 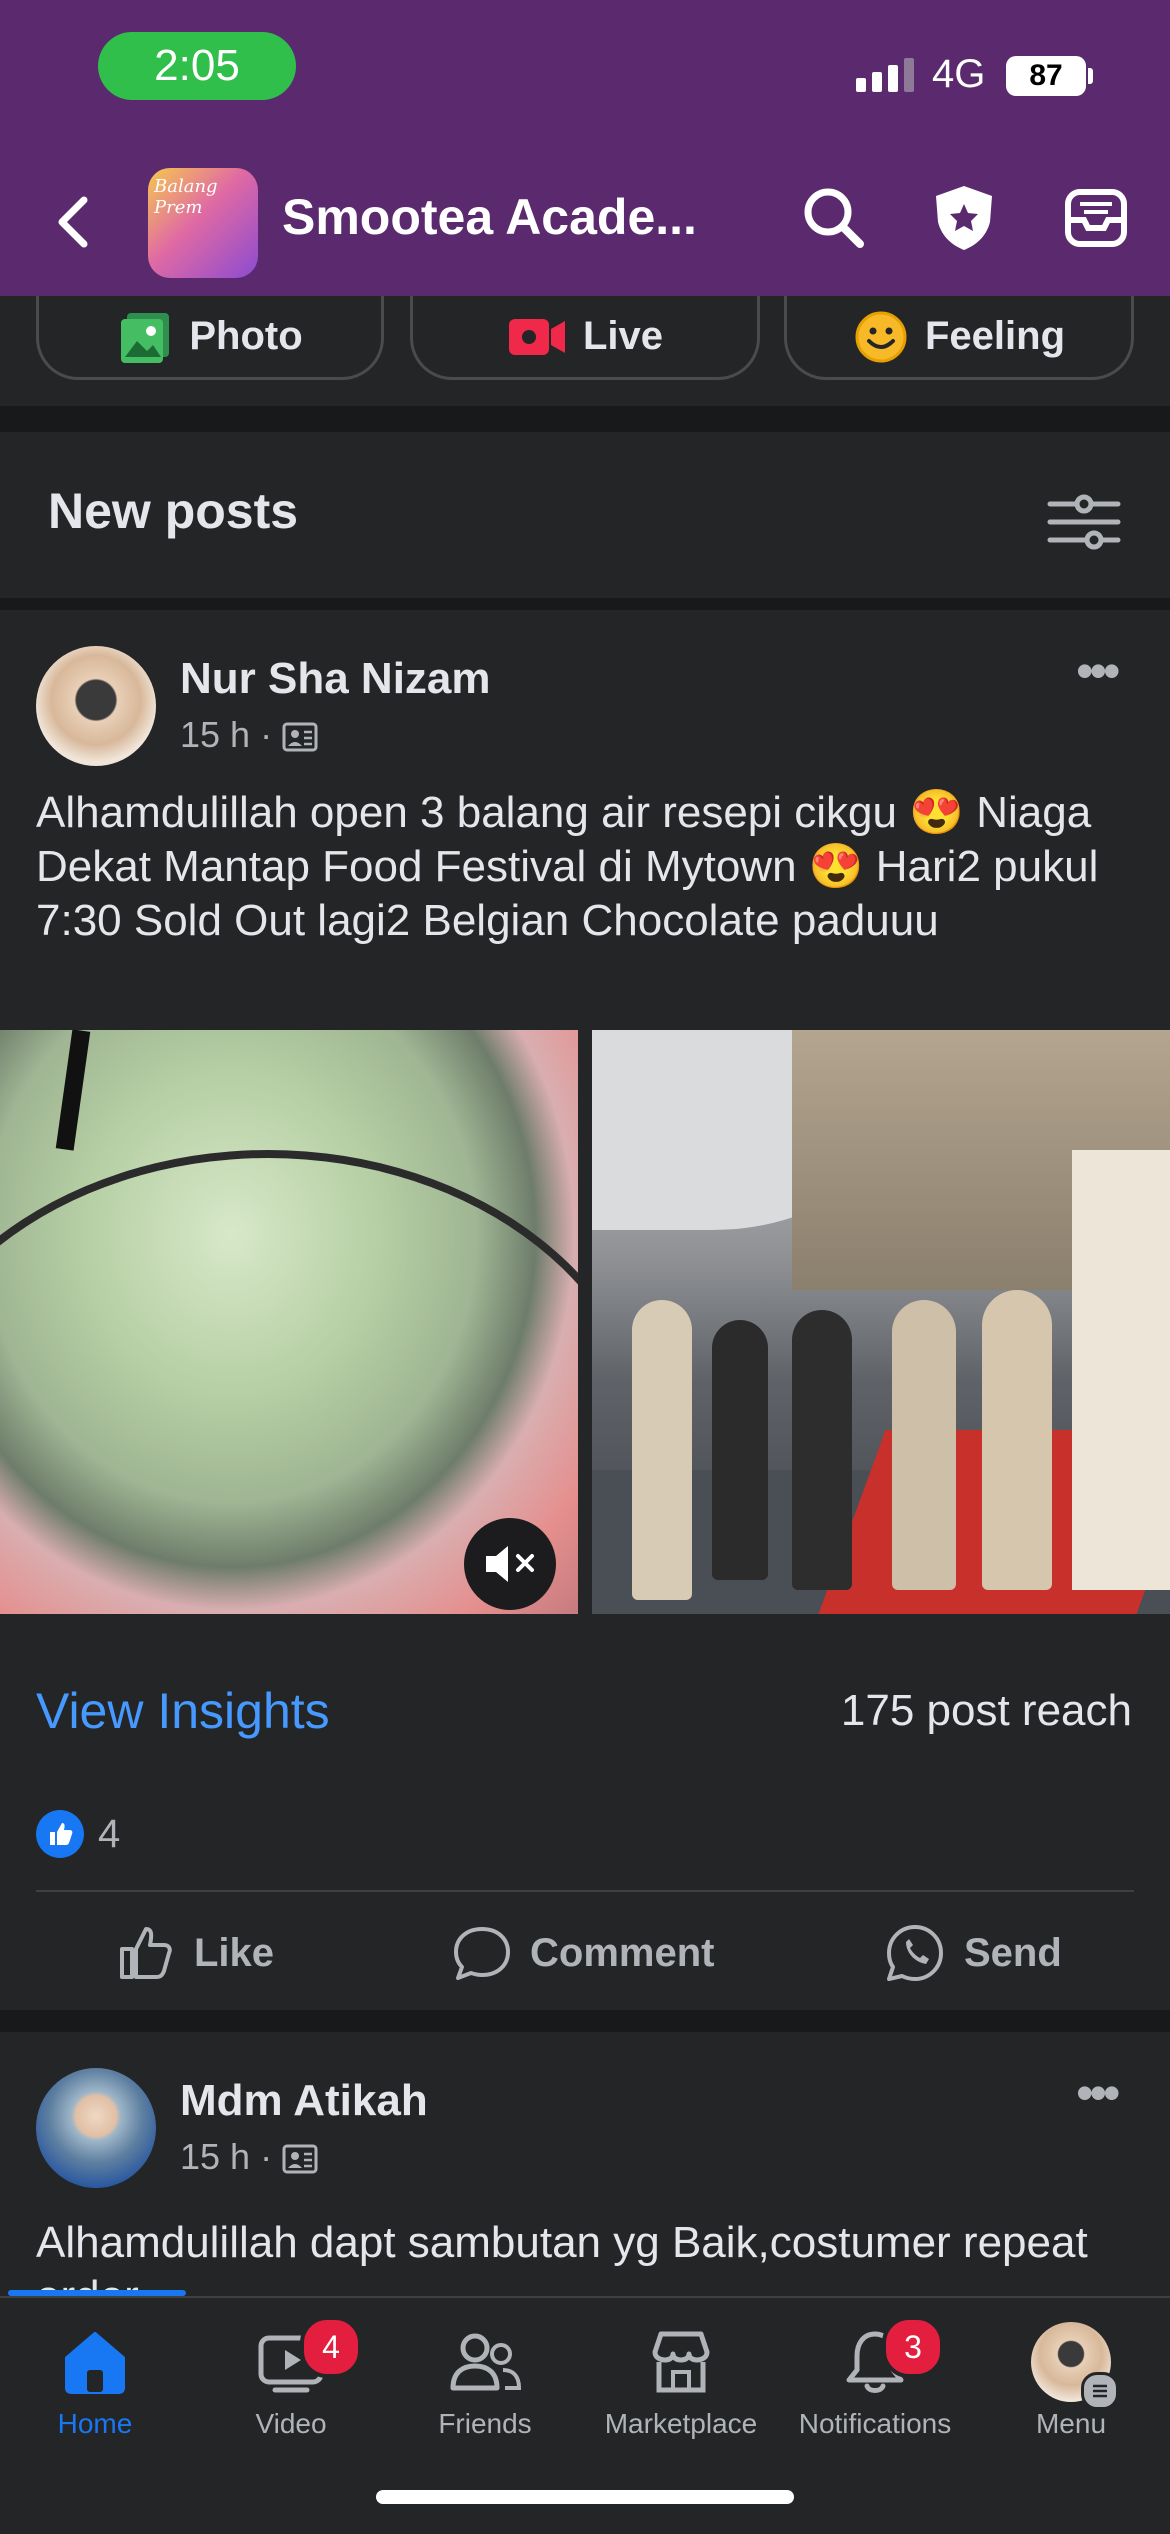 I want to click on post-photo, so click(x=881, y=1322).